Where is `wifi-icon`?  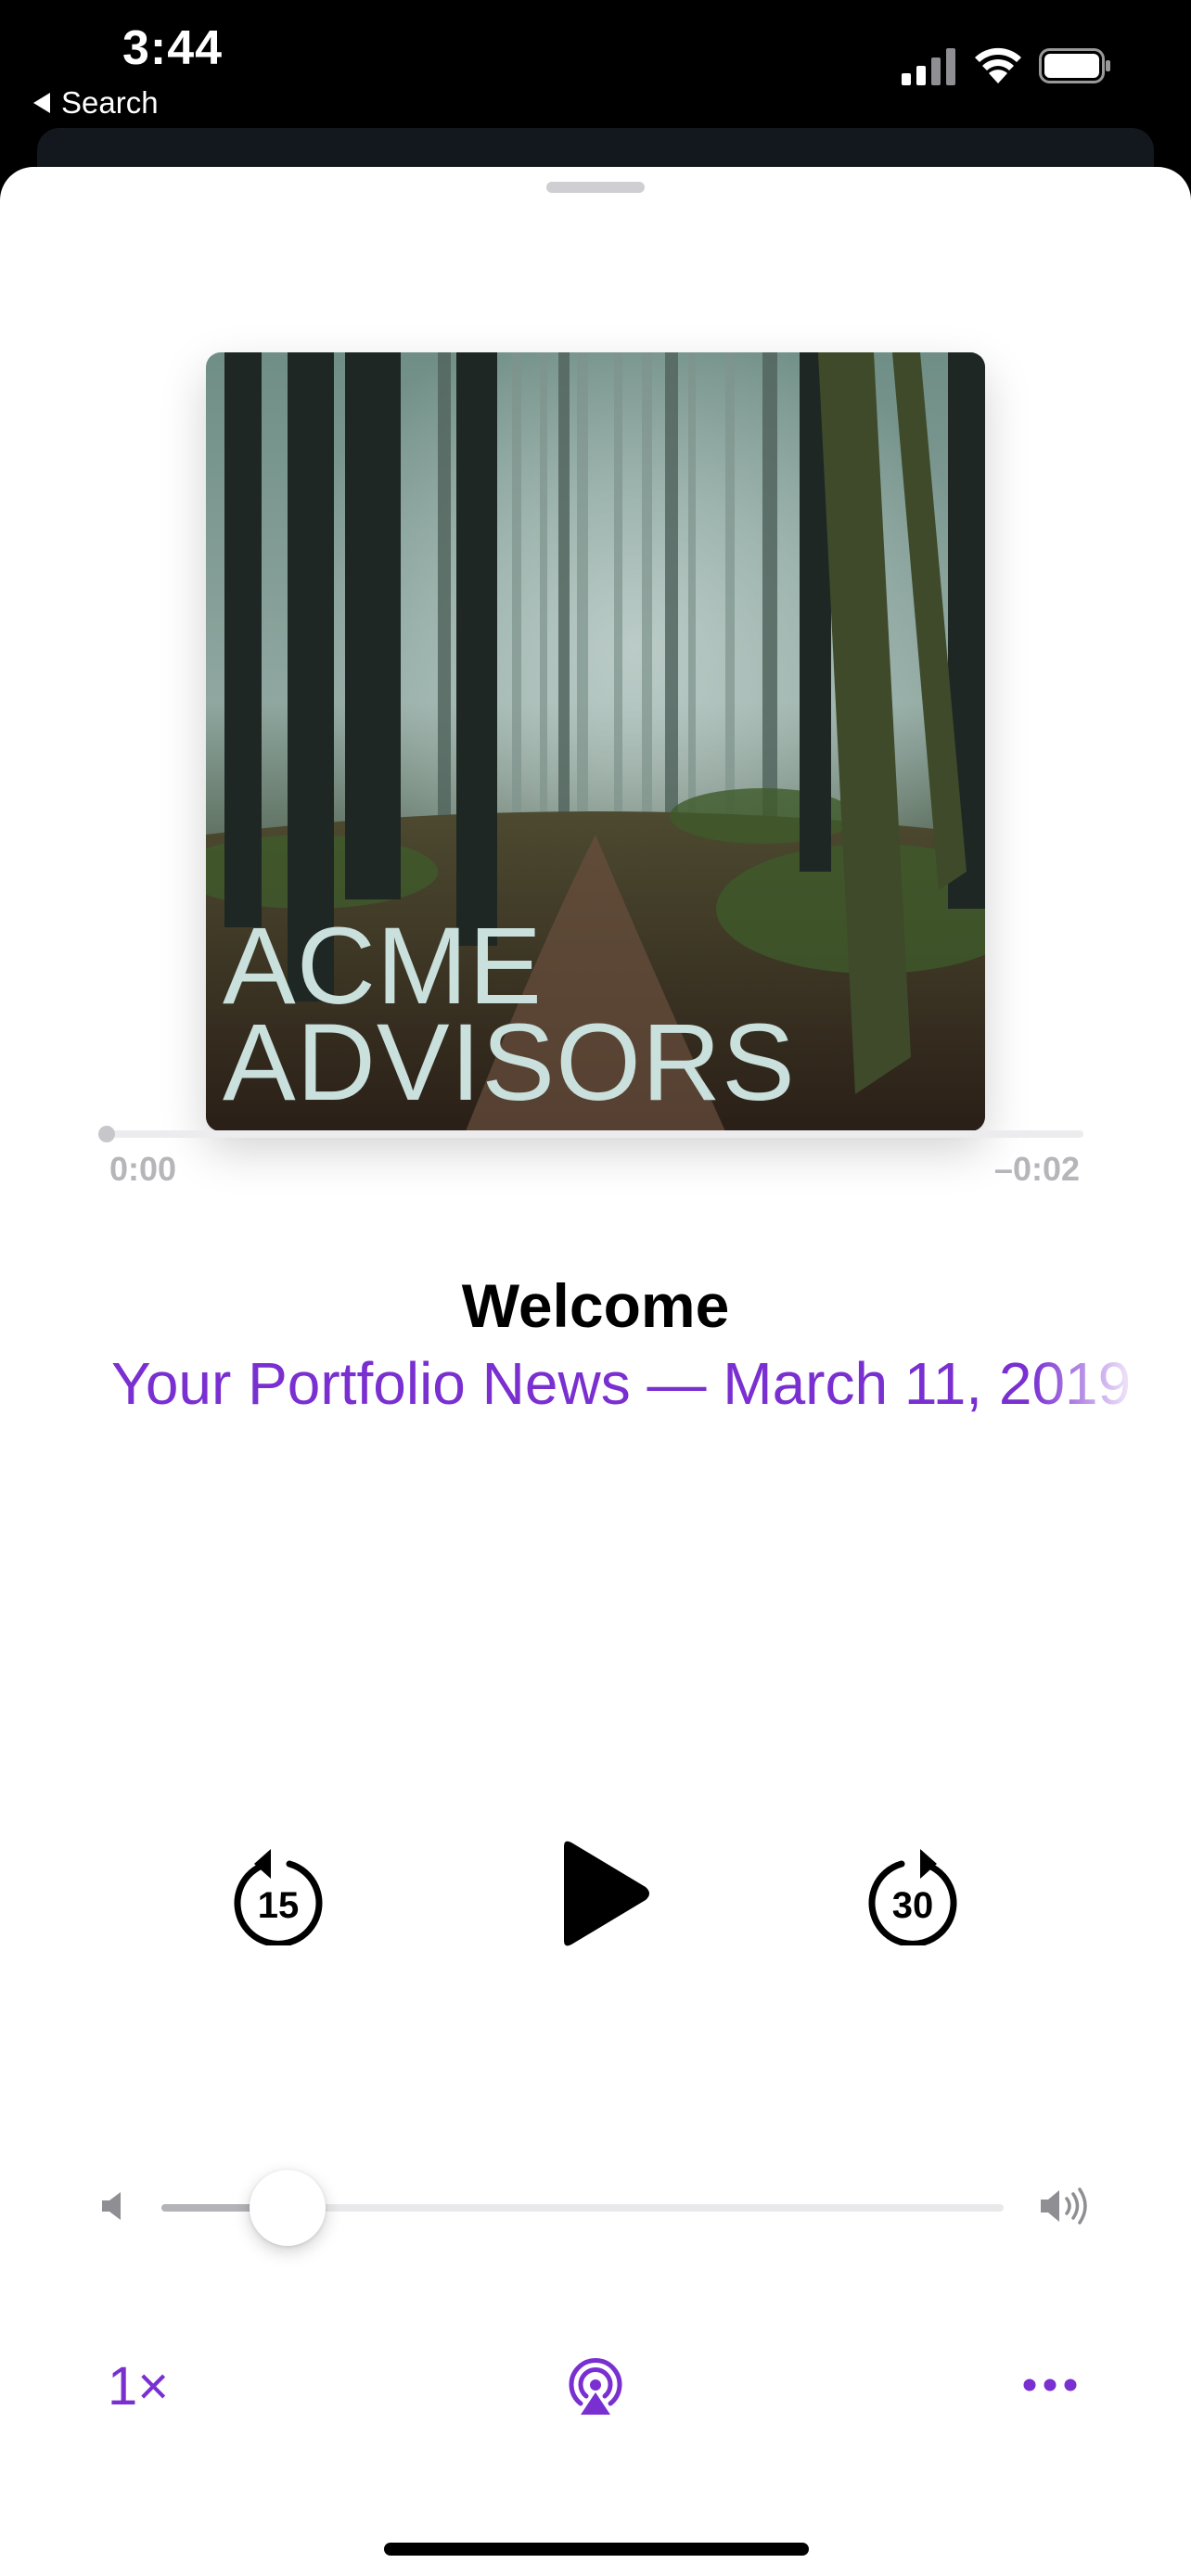
wifi-icon is located at coordinates (998, 65).